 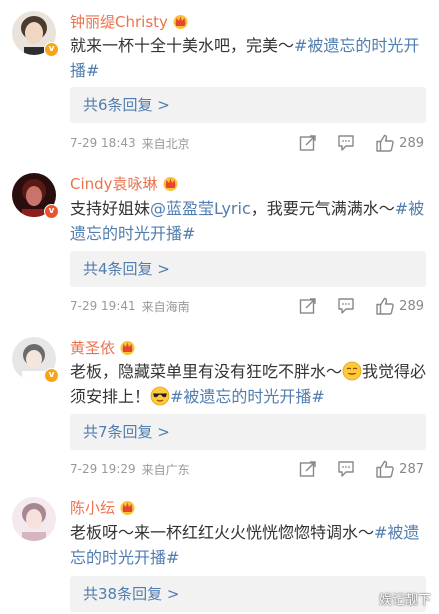 I want to click on author-row: 陈小纭, so click(x=103, y=507).